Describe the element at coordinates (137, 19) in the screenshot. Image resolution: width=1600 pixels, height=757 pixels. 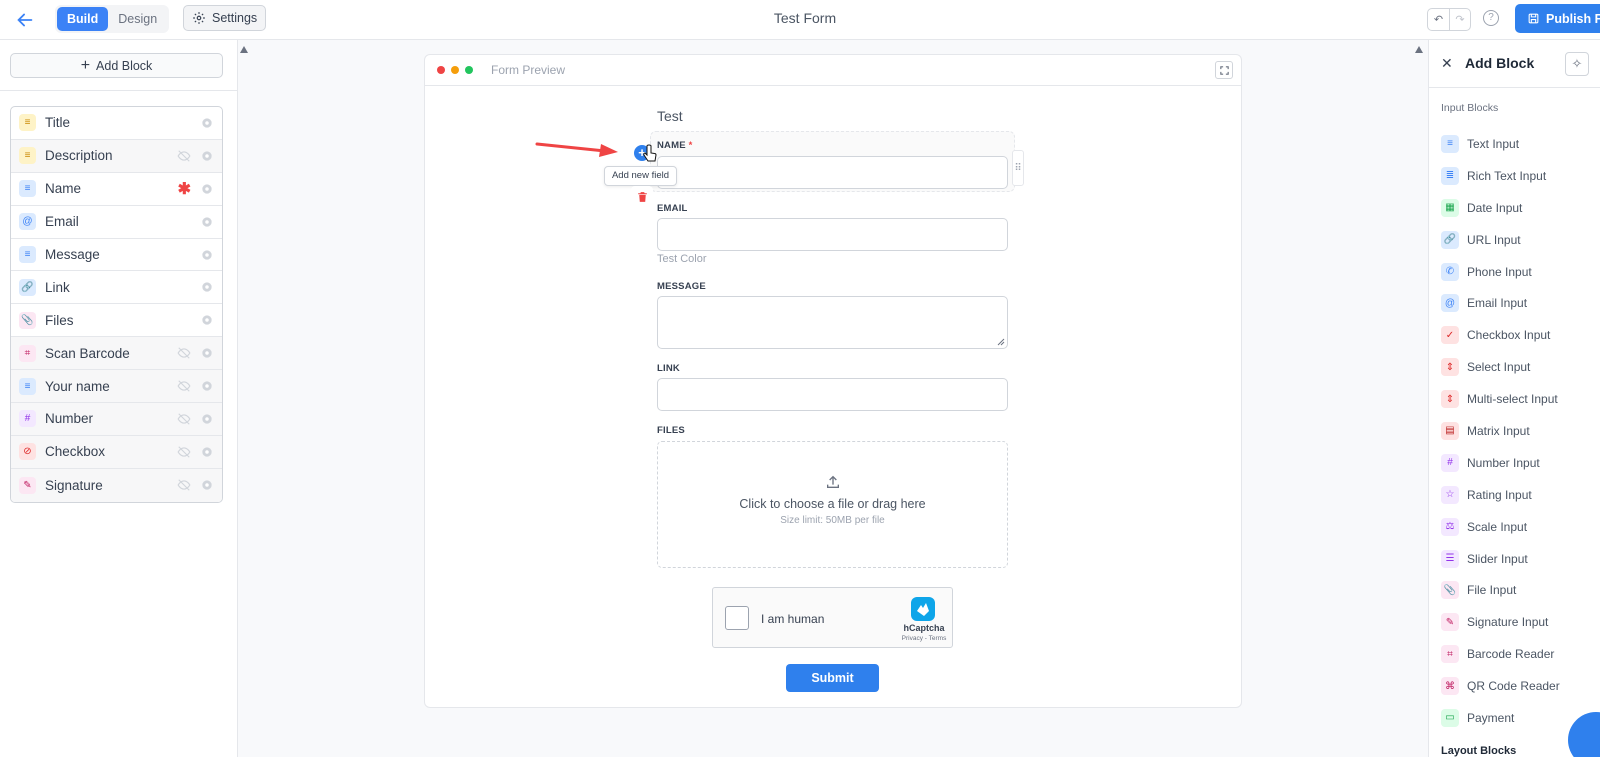
I see `tab-design: Design` at that location.